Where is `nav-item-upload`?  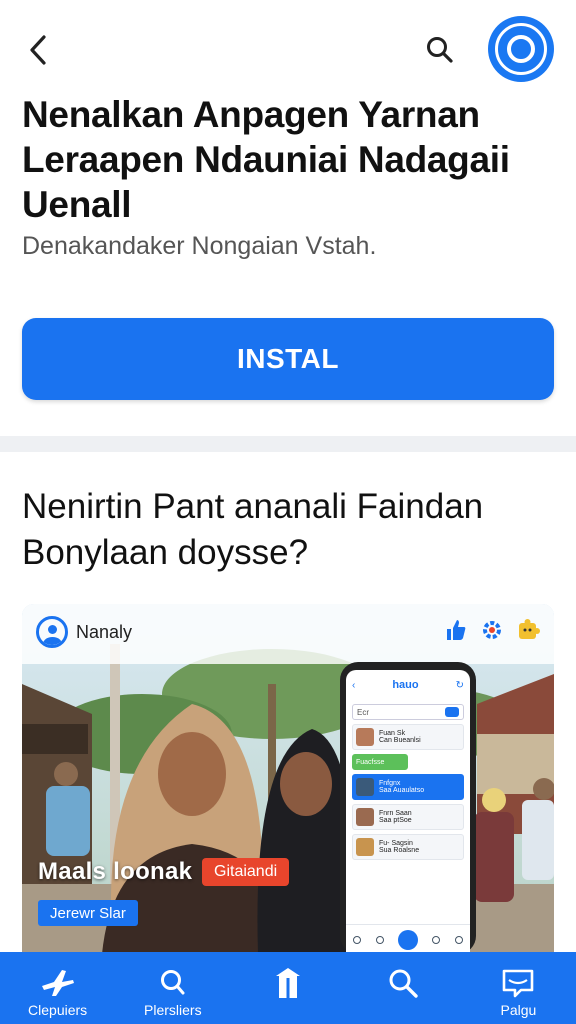 nav-item-upload is located at coordinates (287, 988).